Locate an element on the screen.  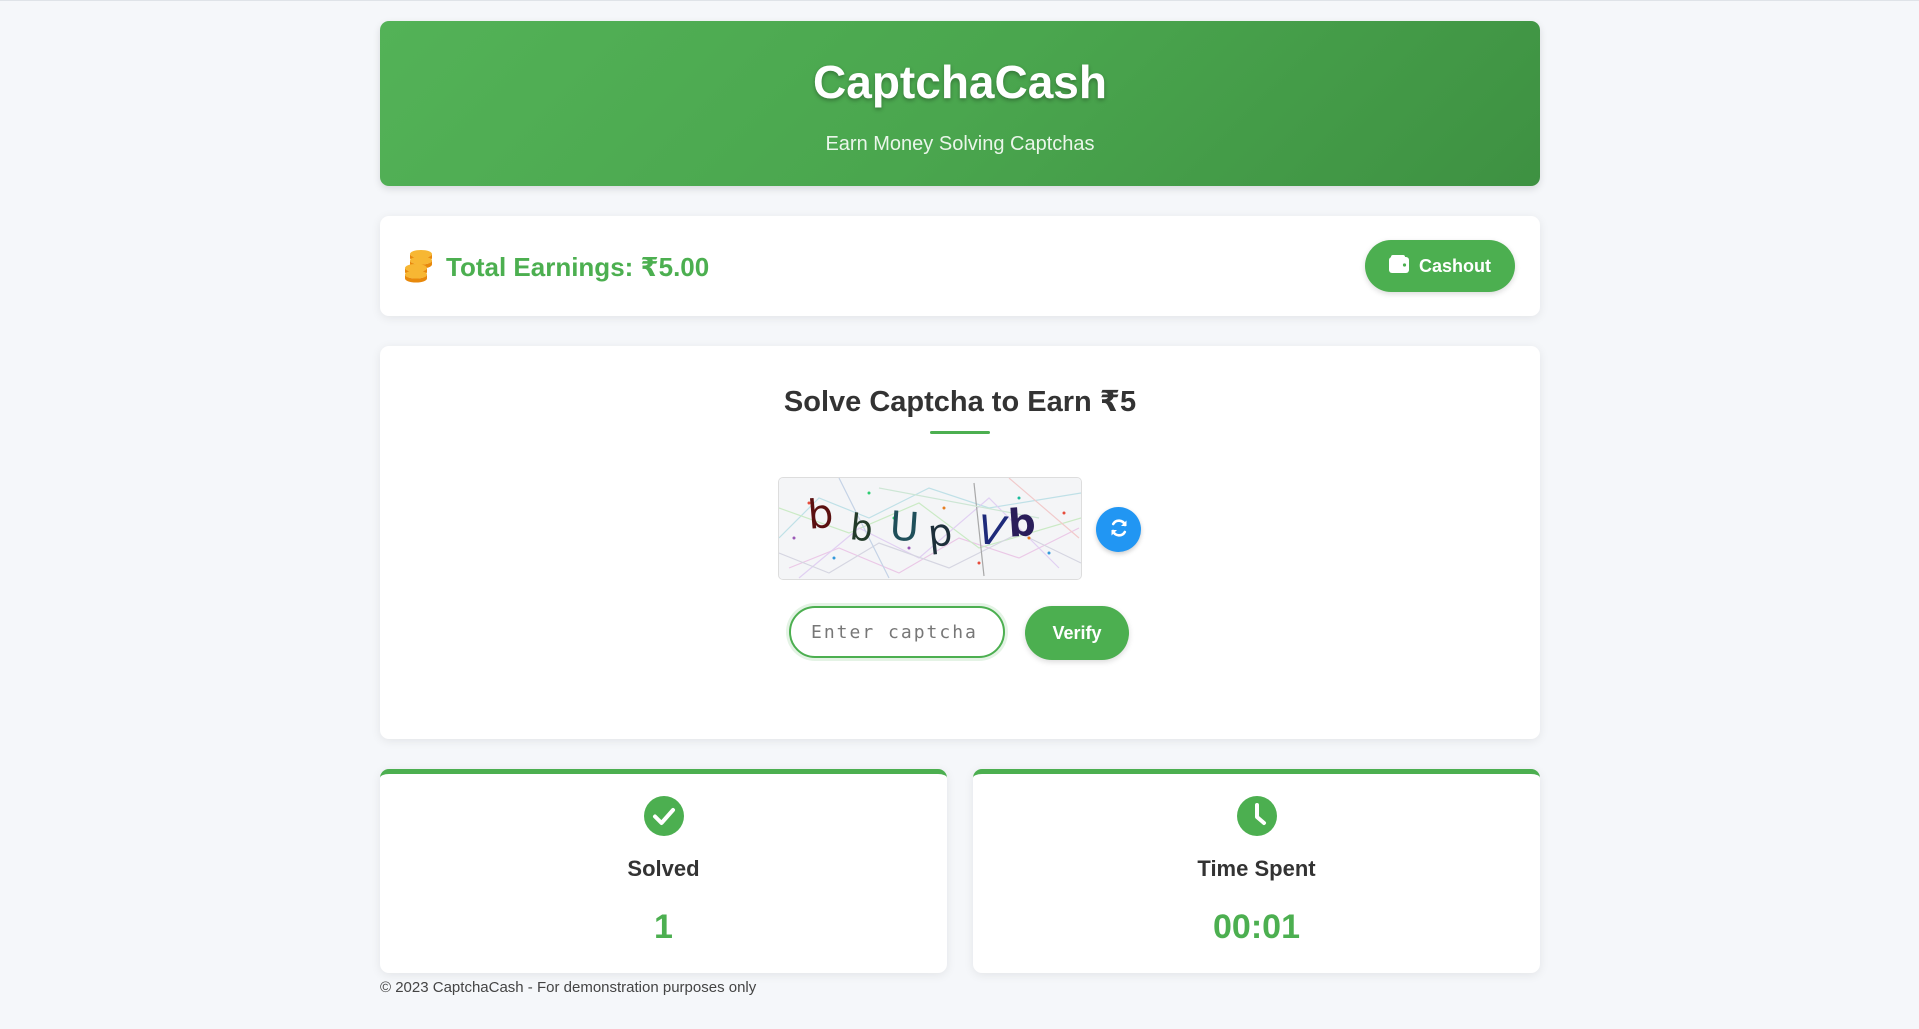
check-circle-icon is located at coordinates (663, 816).